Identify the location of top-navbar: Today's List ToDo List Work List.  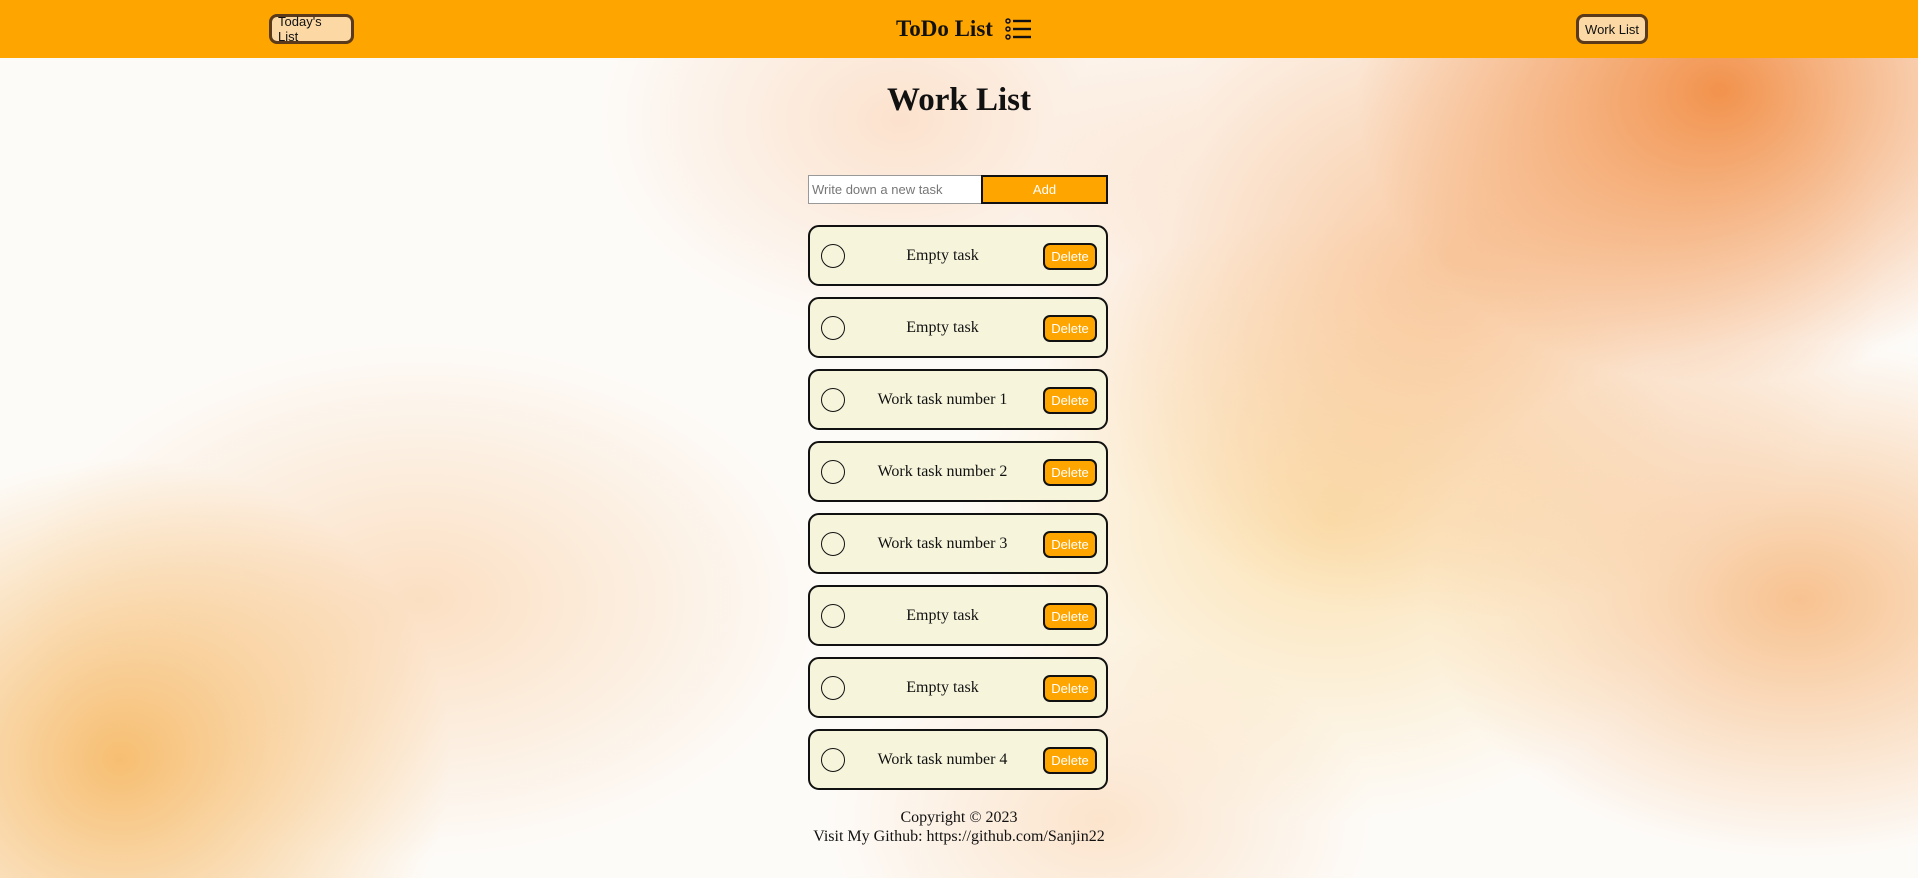
(959, 29).